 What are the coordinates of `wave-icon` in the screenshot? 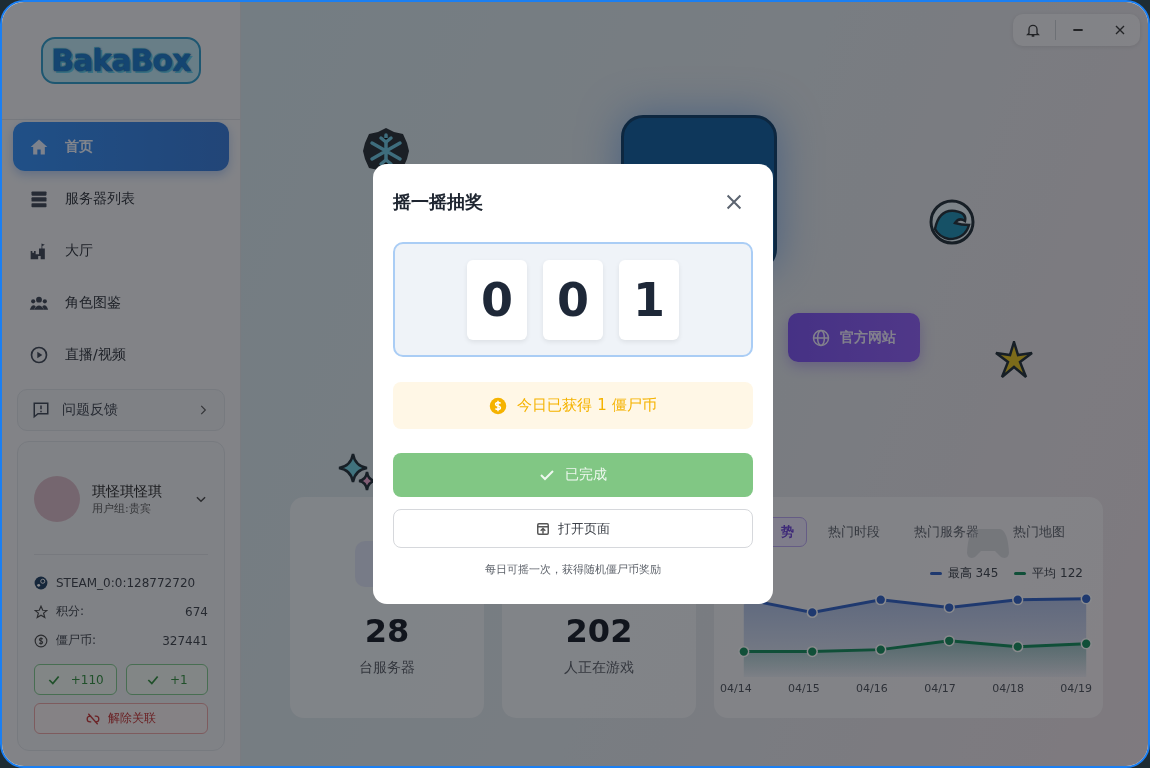 It's located at (952, 222).